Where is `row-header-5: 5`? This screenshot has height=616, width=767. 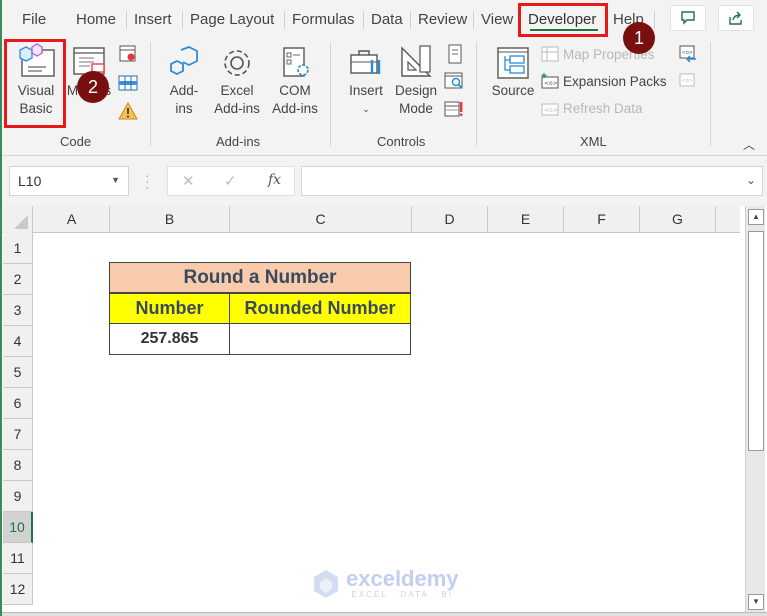
row-header-5: 5 is located at coordinates (18, 372).